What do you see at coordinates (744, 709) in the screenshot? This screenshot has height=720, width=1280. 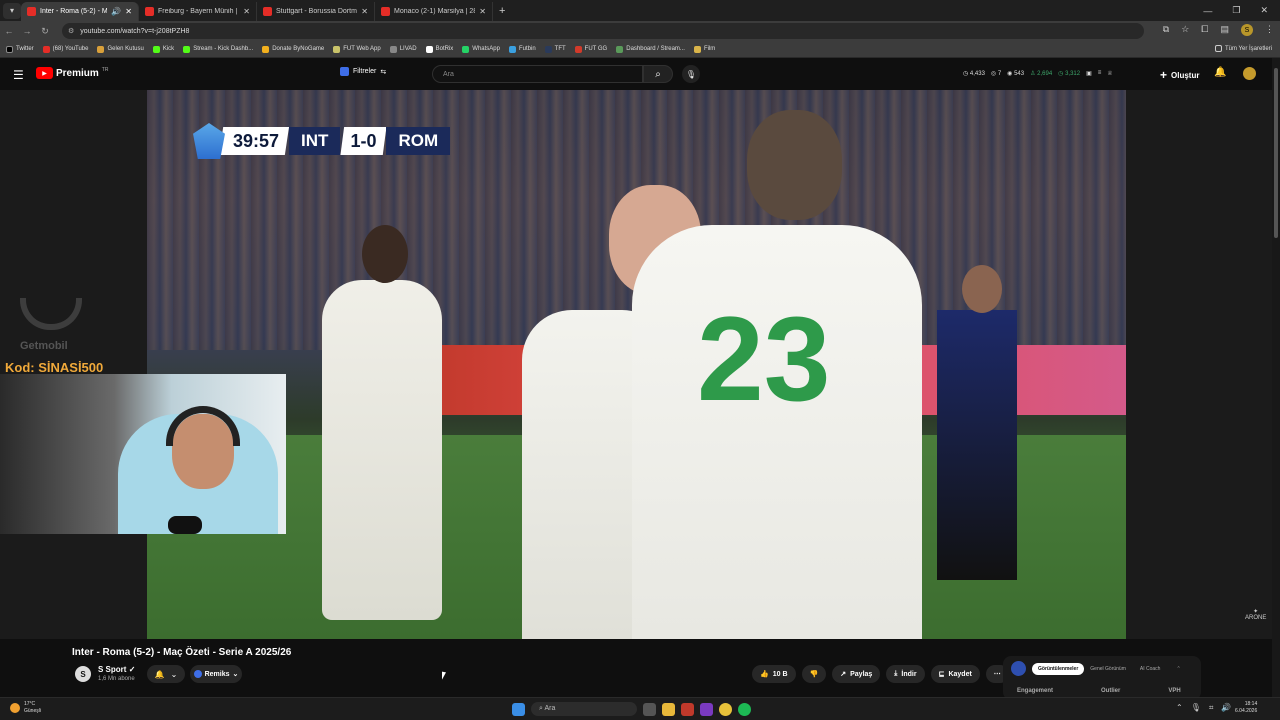 I see `spotify-icon` at bounding box center [744, 709].